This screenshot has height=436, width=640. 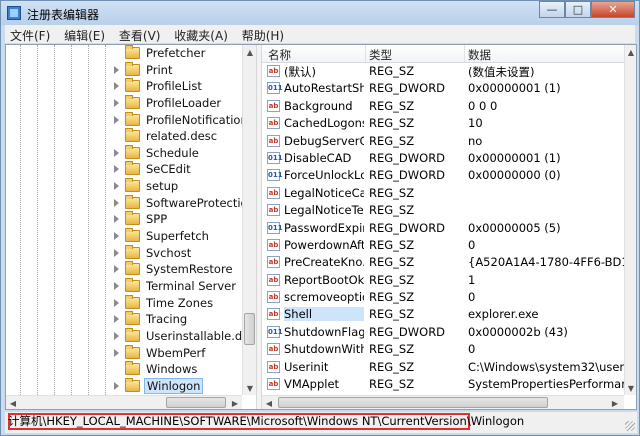 What do you see at coordinates (630, 220) in the screenshot?
I see `values-vertical-scrollbar: ▲ ▼` at bounding box center [630, 220].